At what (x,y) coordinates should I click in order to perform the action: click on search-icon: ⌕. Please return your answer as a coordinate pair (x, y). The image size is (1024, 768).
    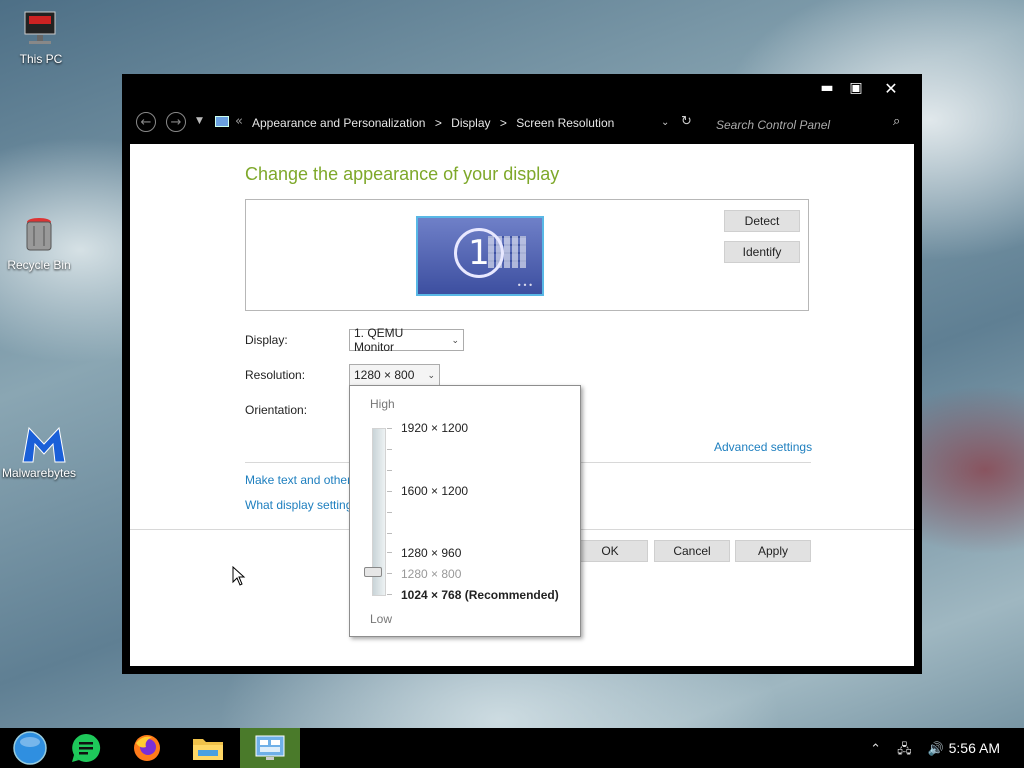
    Looking at the image, I should click on (896, 121).